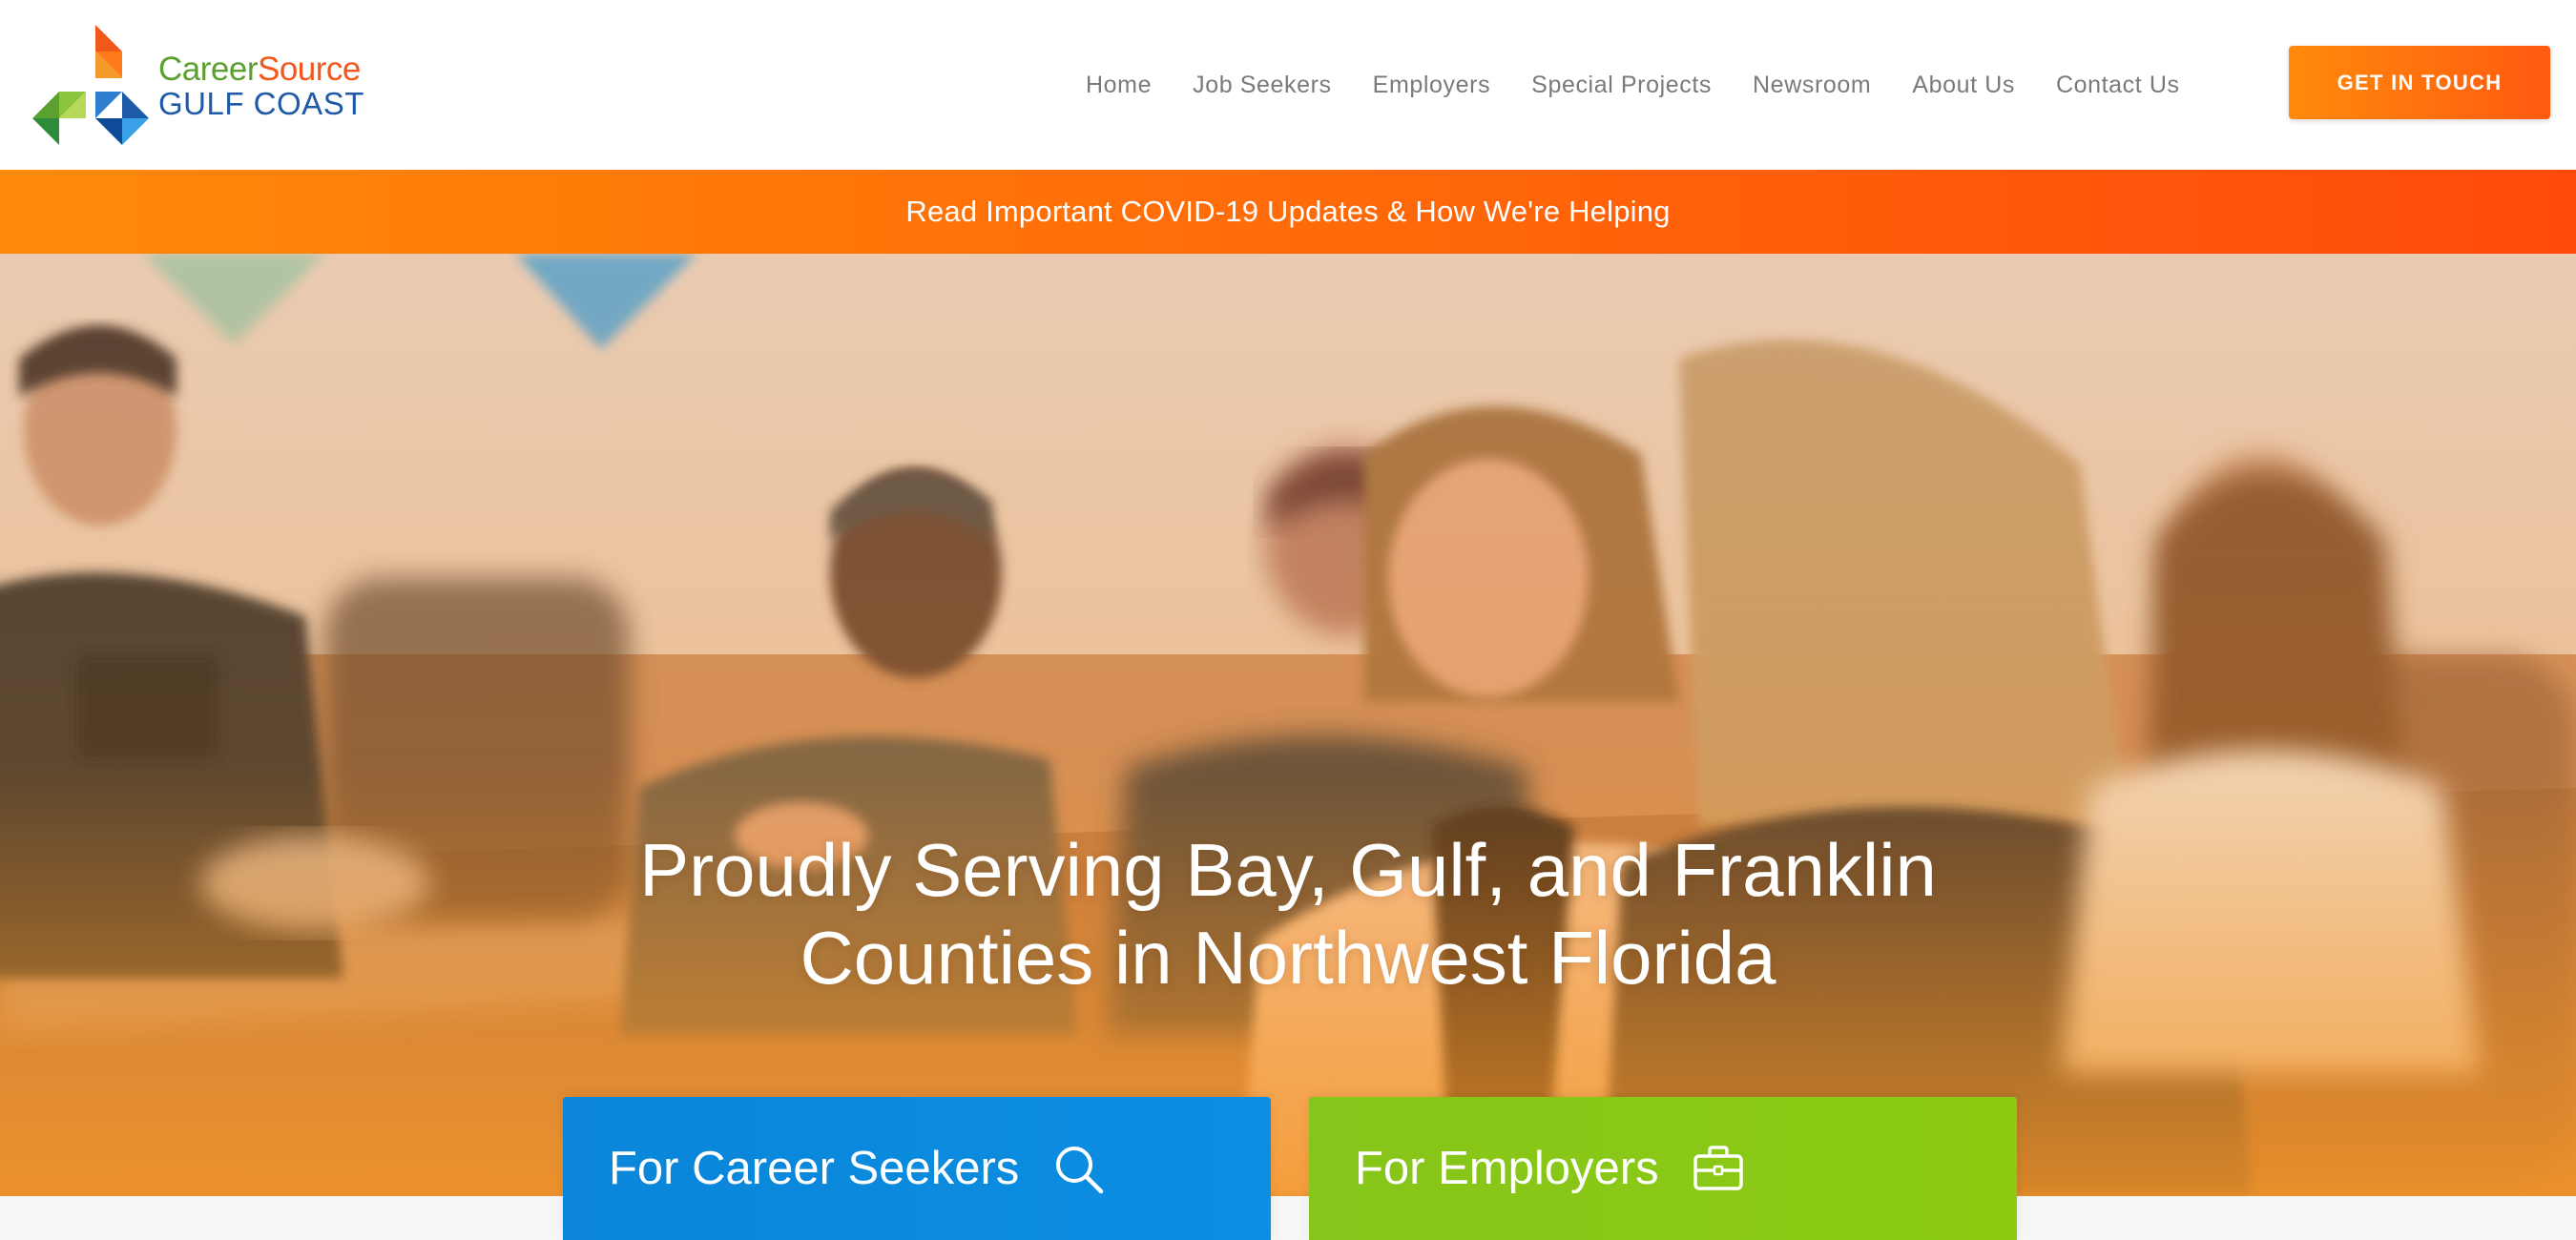 Image resolution: width=2576 pixels, height=1240 pixels. I want to click on search-icon, so click(1078, 1168).